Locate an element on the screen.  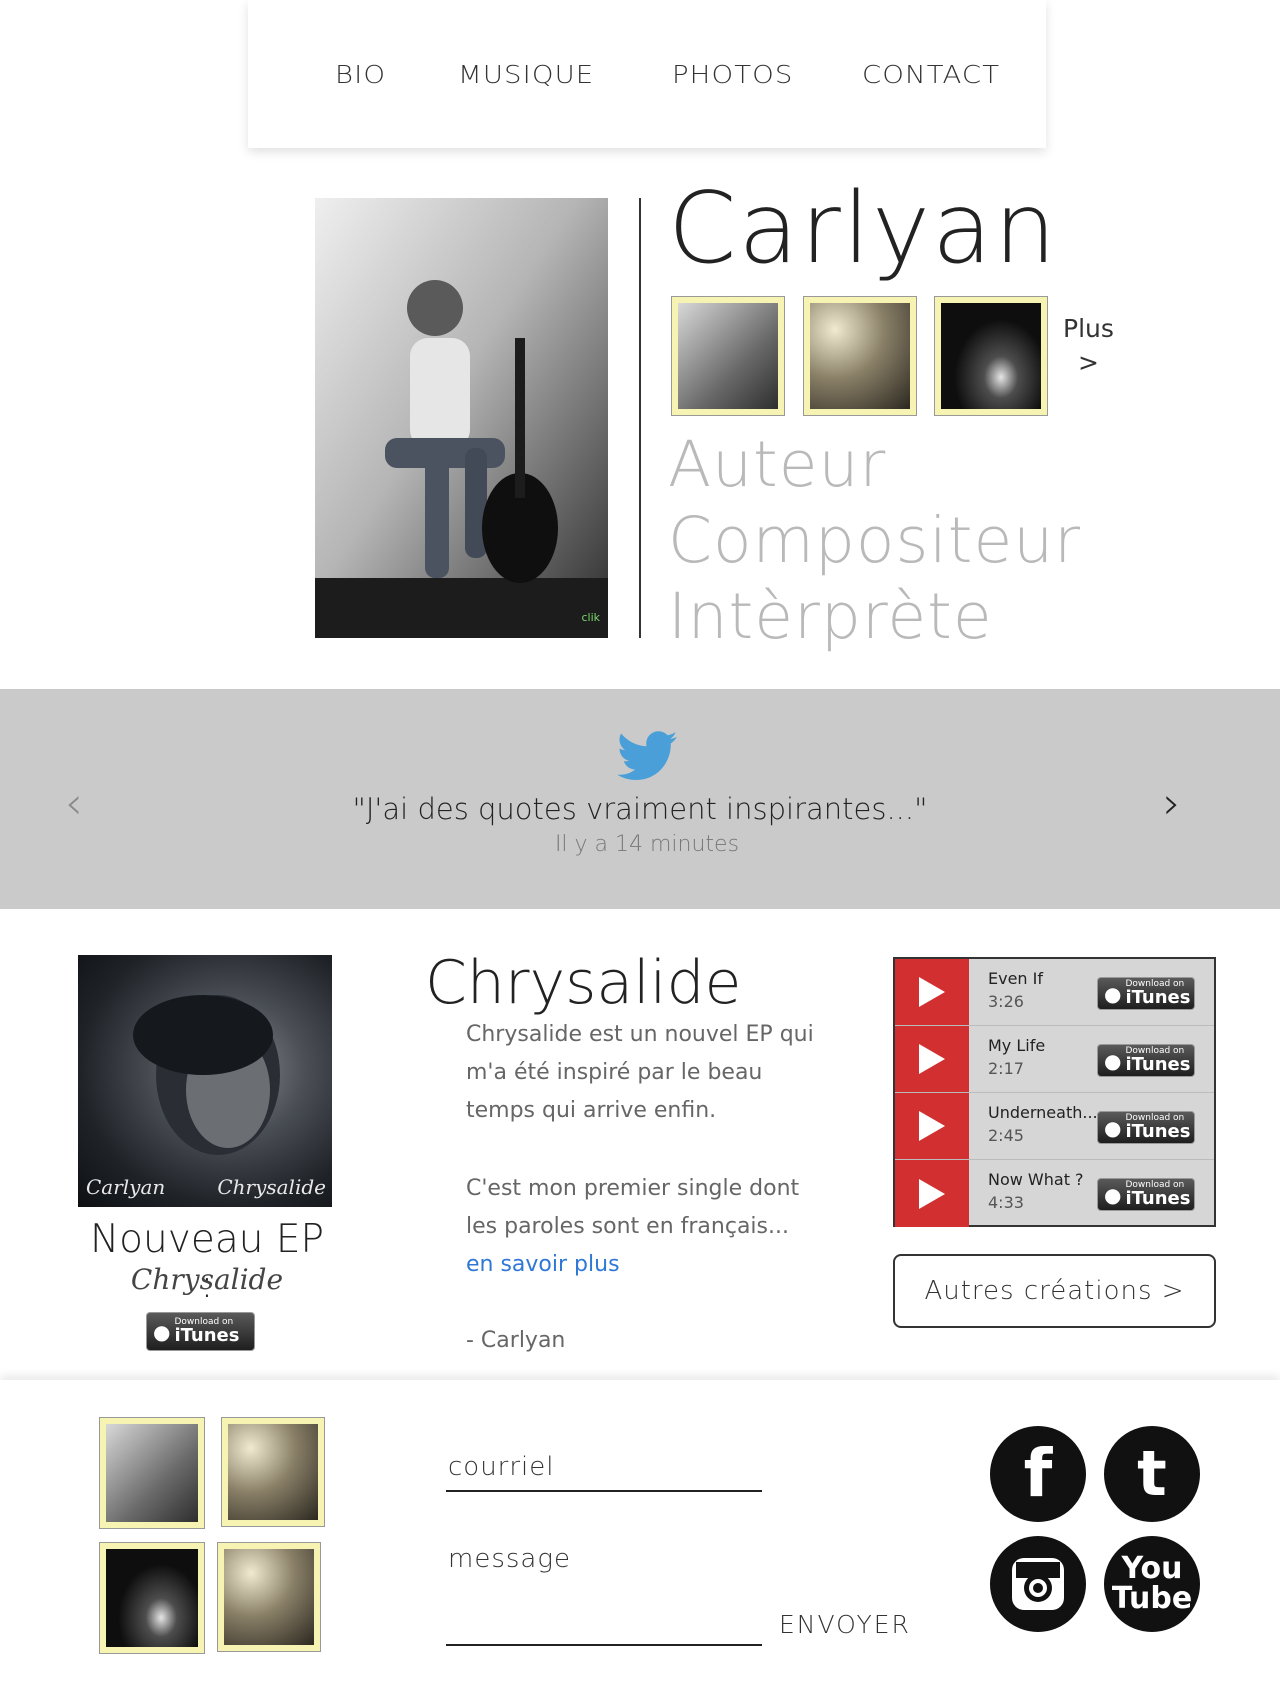
youtube-top: You is located at coordinates (1152, 1568).